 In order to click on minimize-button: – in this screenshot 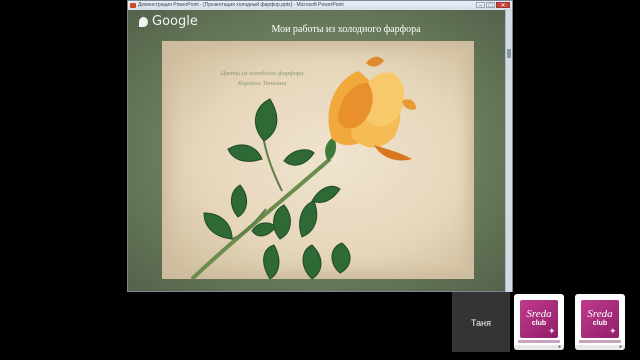, I will do `click(480, 5)`.